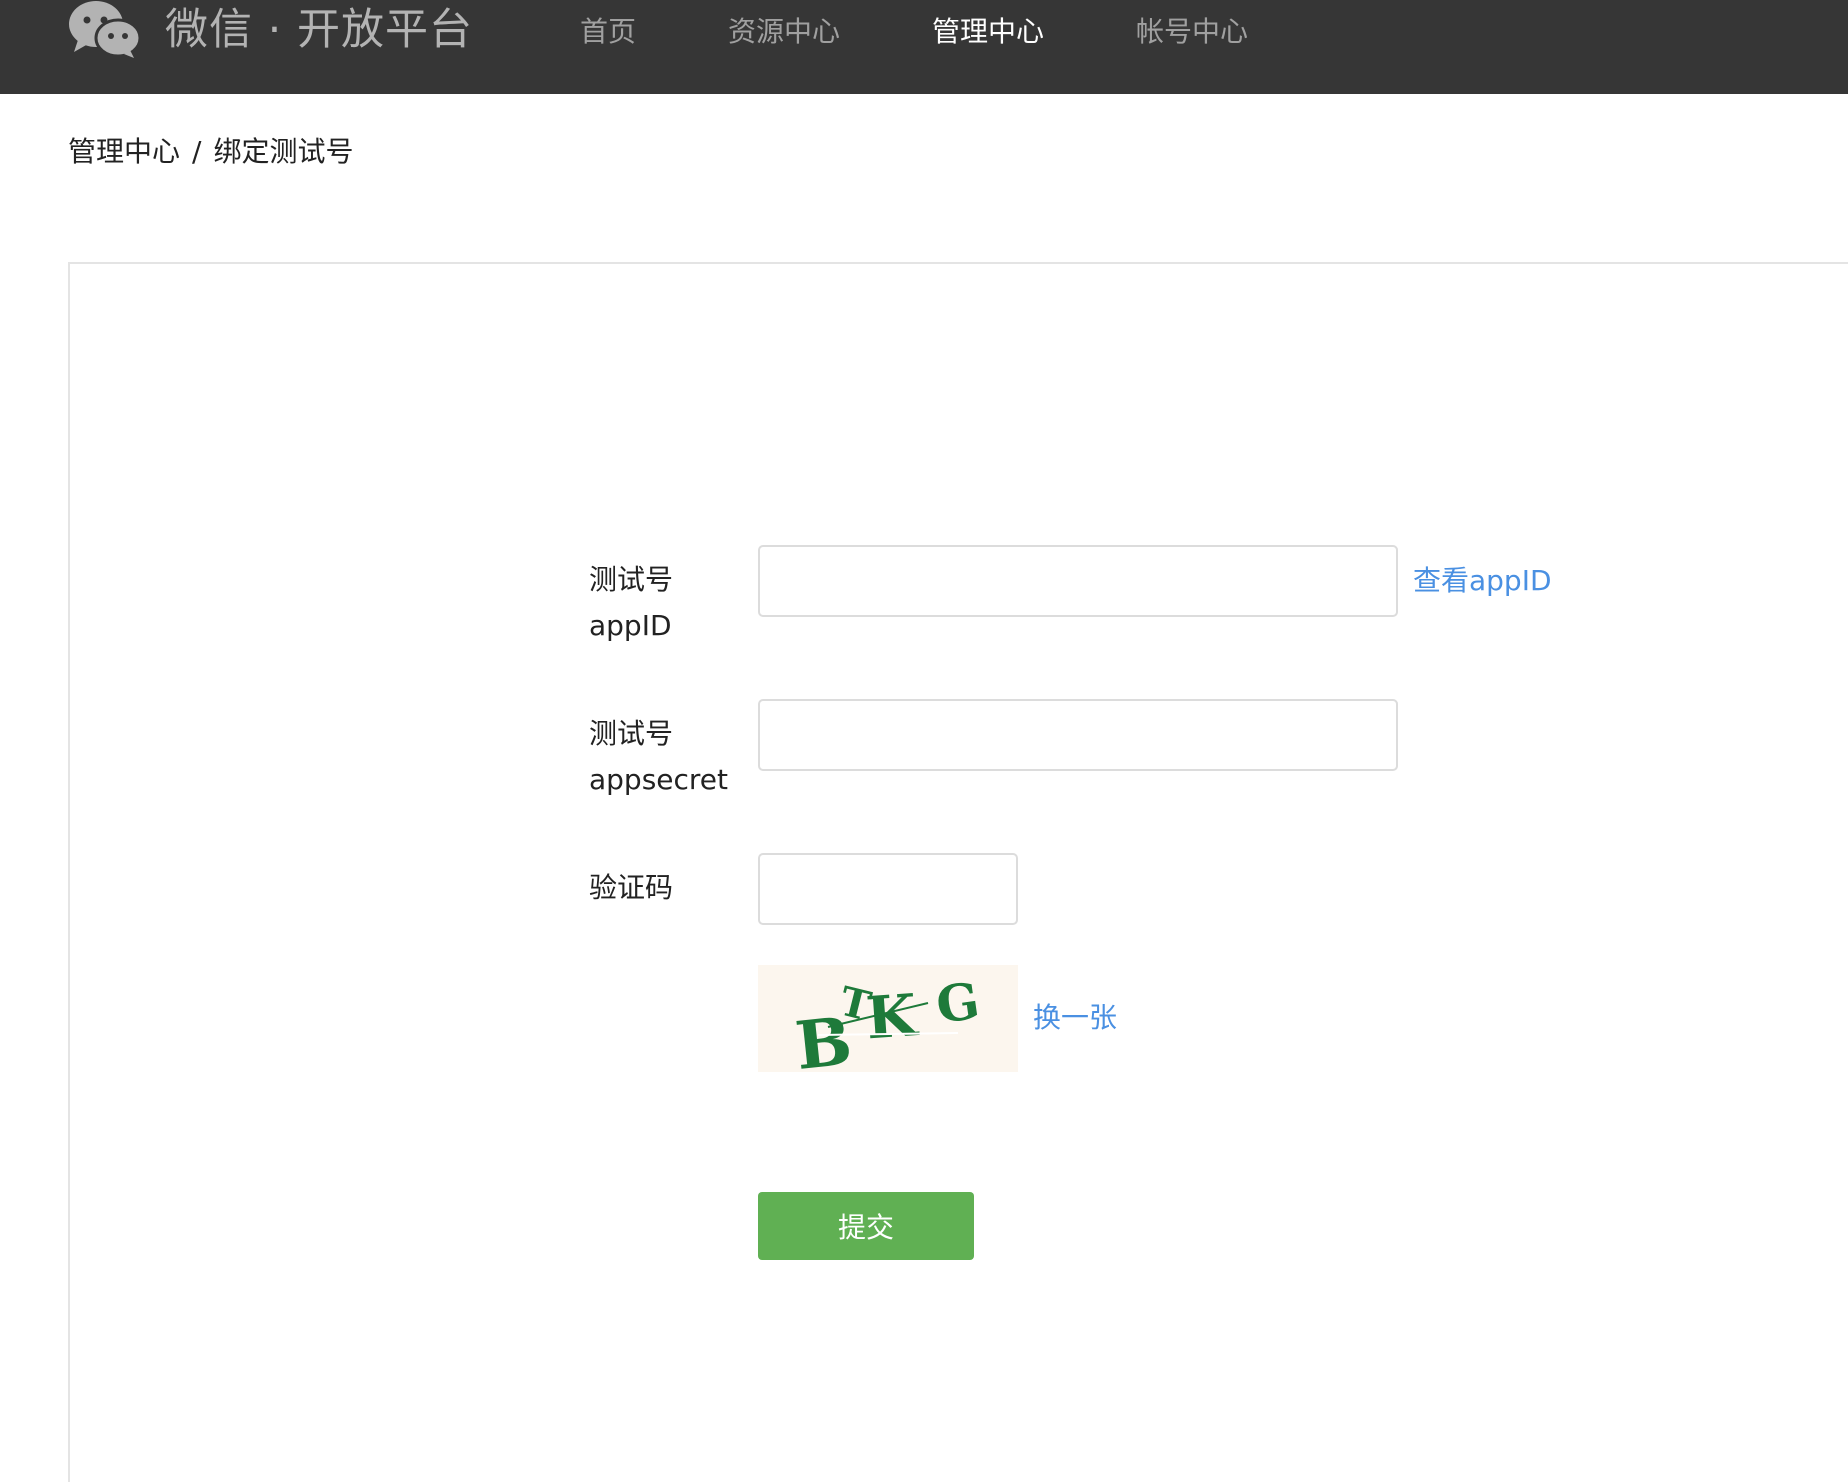 The image size is (1848, 1482). What do you see at coordinates (669, 757) in the screenshot?
I see `appsecret-label: 测试号 appsecret` at bounding box center [669, 757].